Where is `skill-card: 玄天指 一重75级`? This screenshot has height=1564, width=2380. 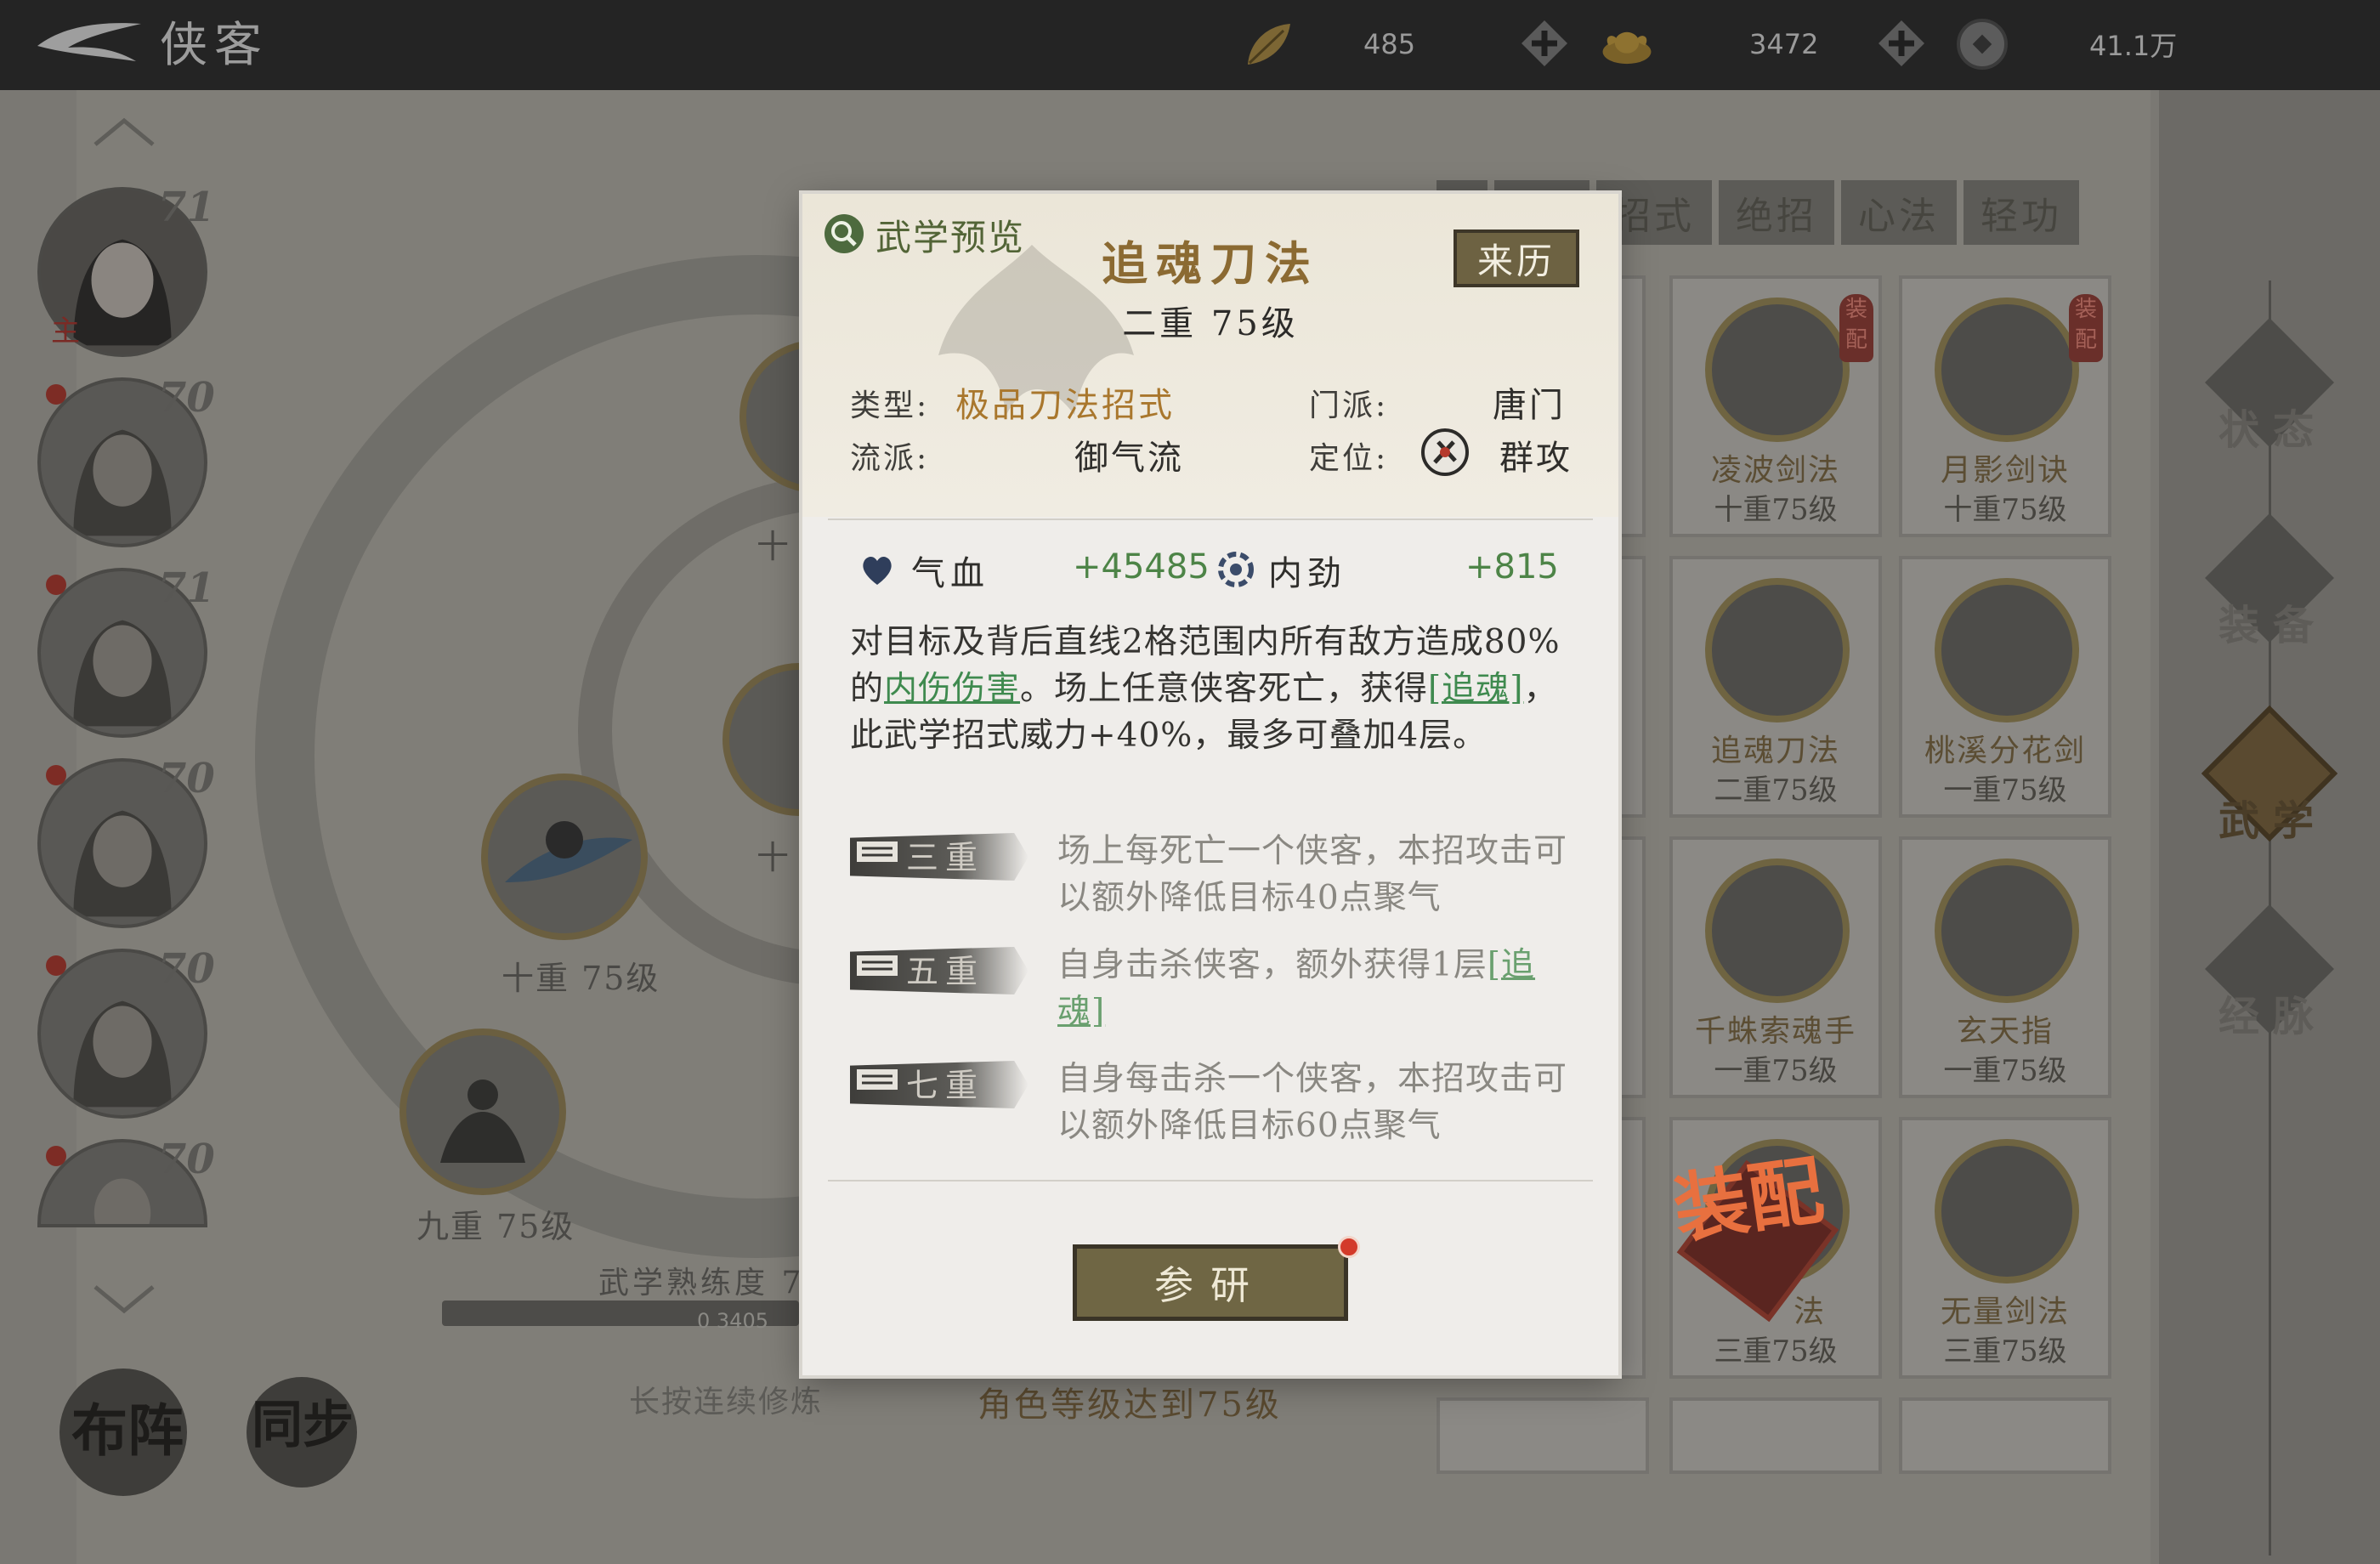 skill-card: 玄天指 一重75级 is located at coordinates (2005, 967).